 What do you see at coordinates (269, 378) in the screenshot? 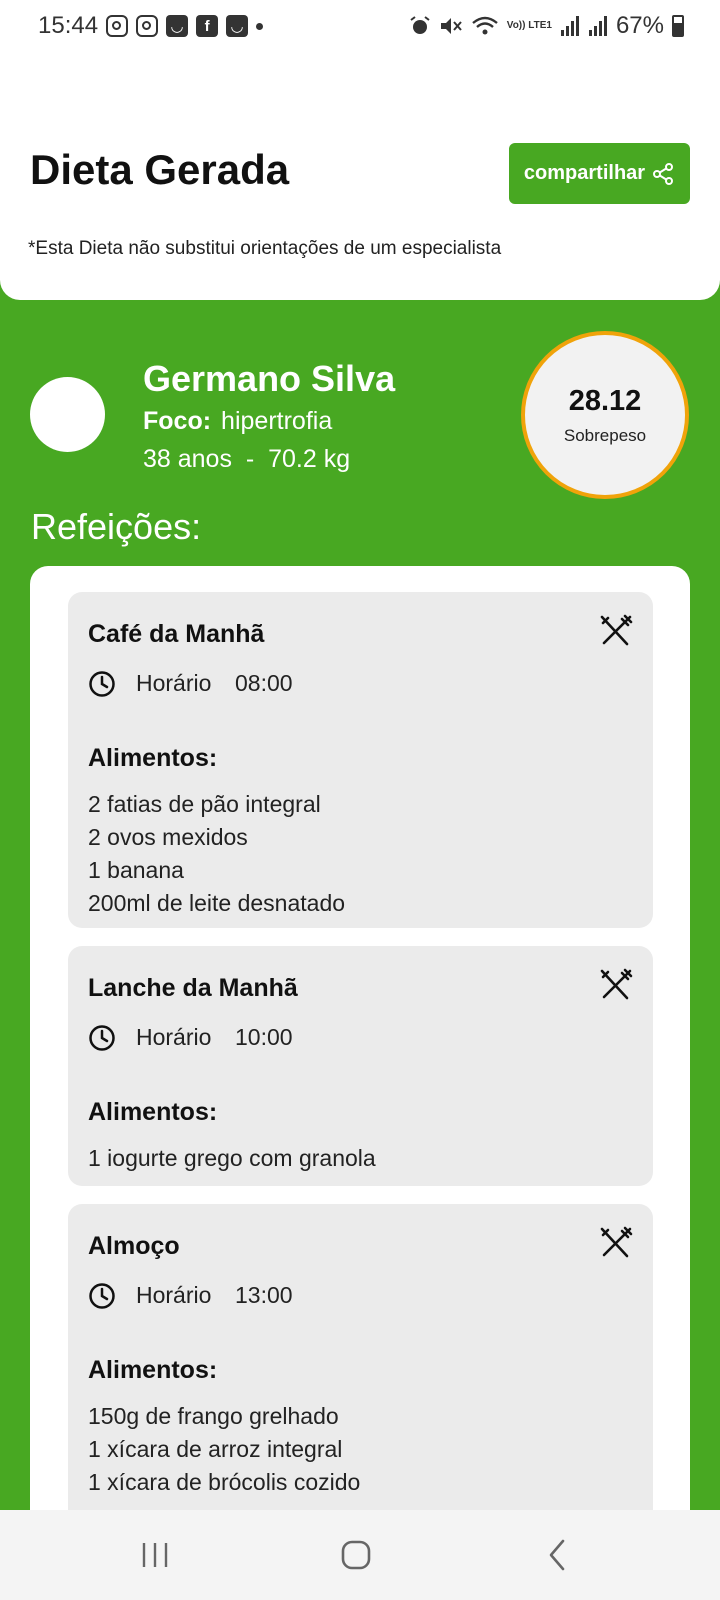
I see `user-name: Germano Silva` at bounding box center [269, 378].